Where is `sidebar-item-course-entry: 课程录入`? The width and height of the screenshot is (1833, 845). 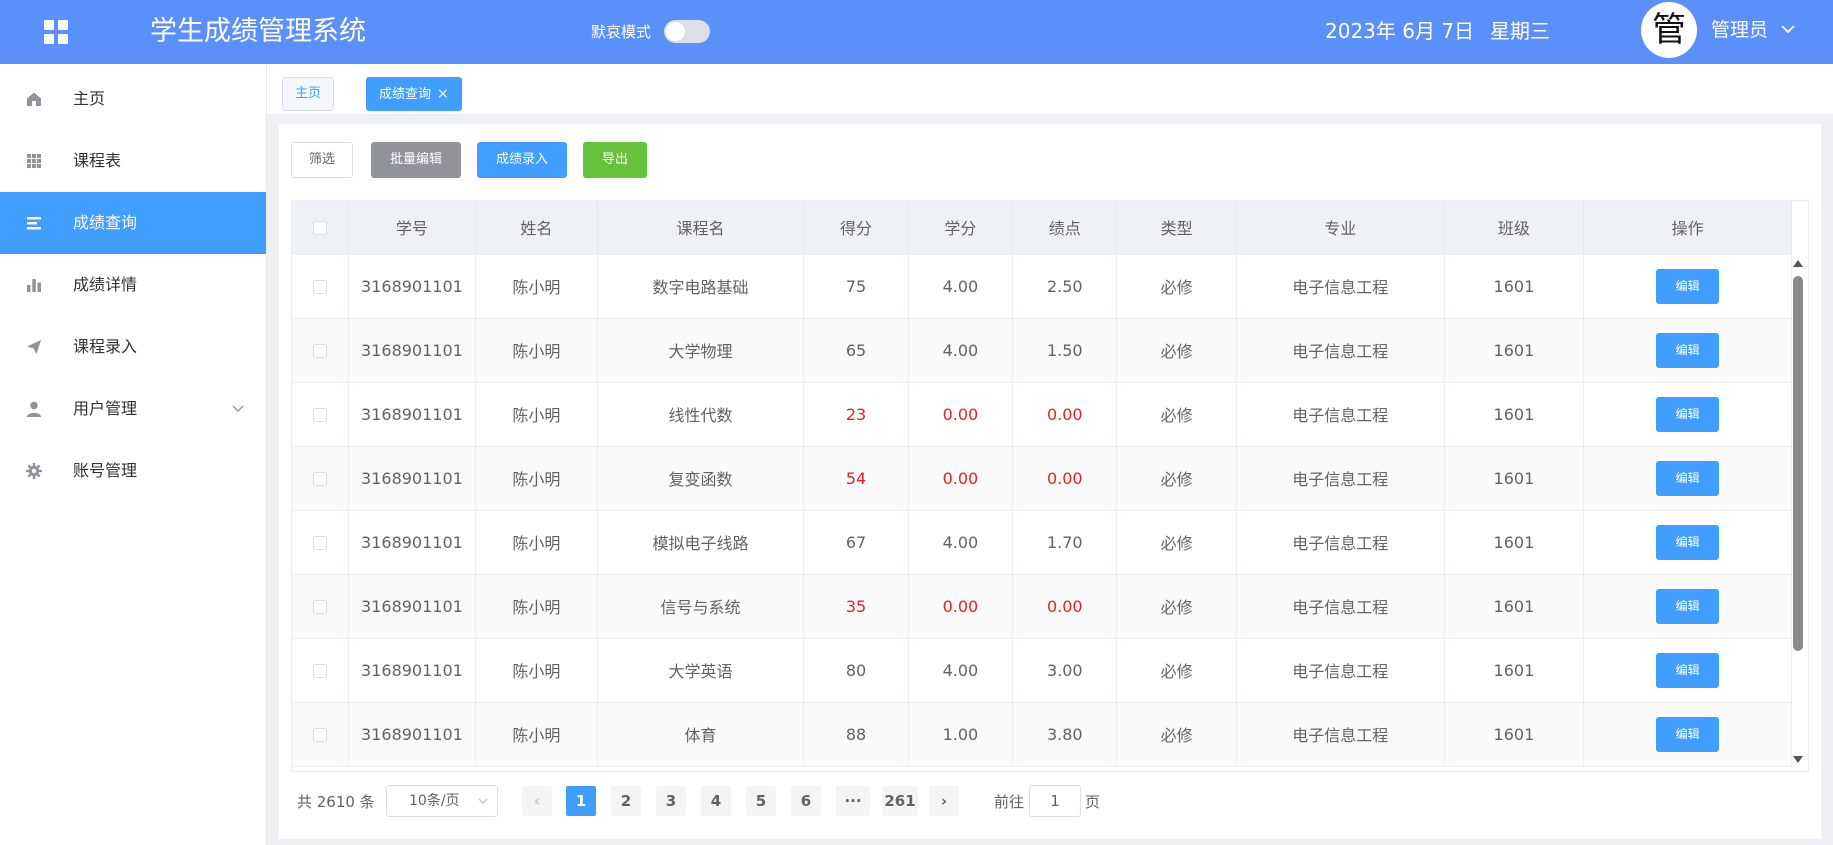 sidebar-item-course-entry: 课程录入 is located at coordinates (133, 347).